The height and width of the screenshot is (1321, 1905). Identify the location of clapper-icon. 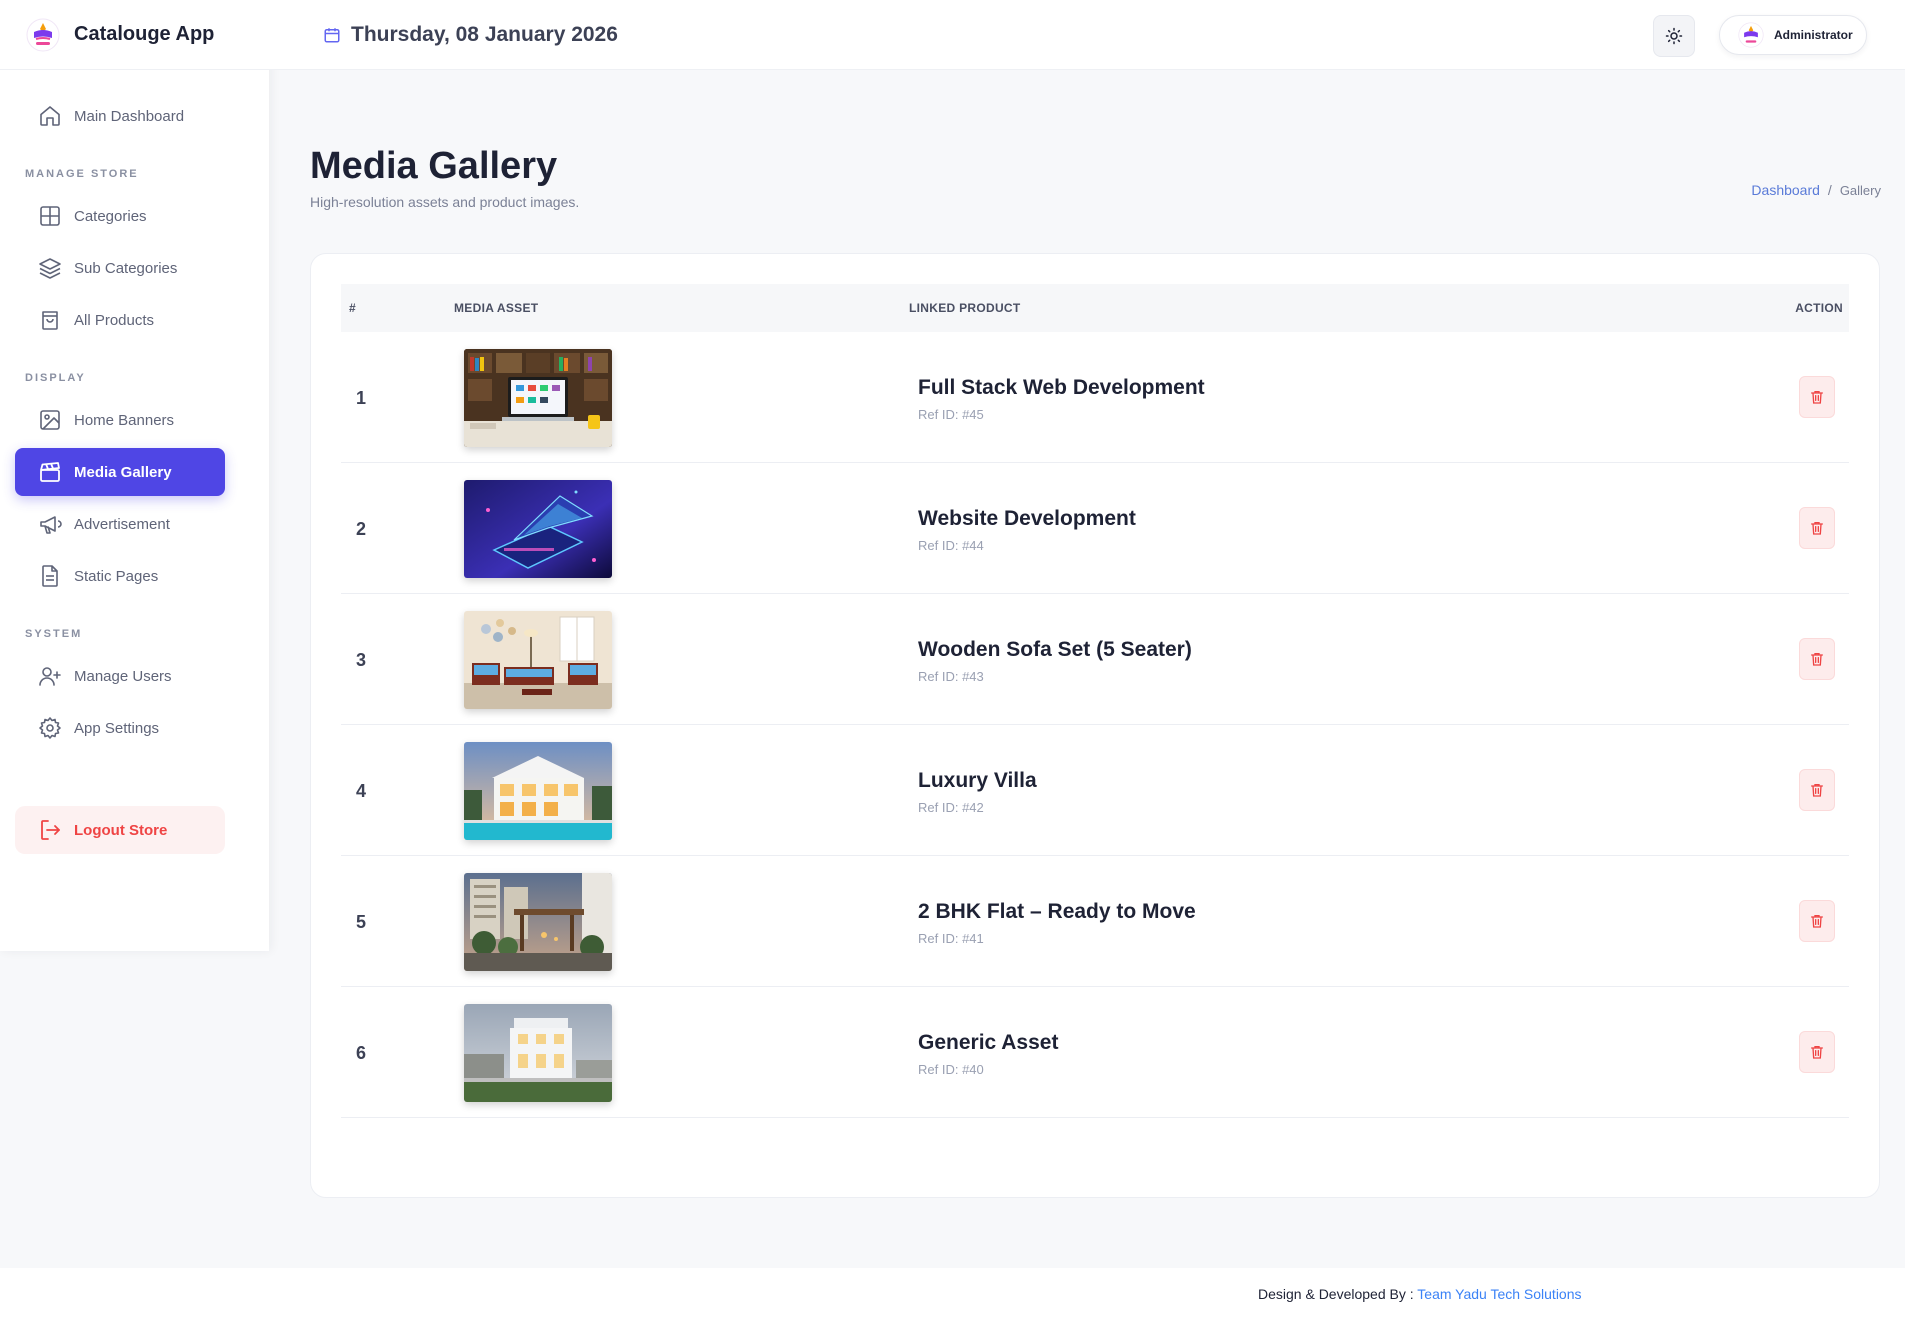
(50, 472).